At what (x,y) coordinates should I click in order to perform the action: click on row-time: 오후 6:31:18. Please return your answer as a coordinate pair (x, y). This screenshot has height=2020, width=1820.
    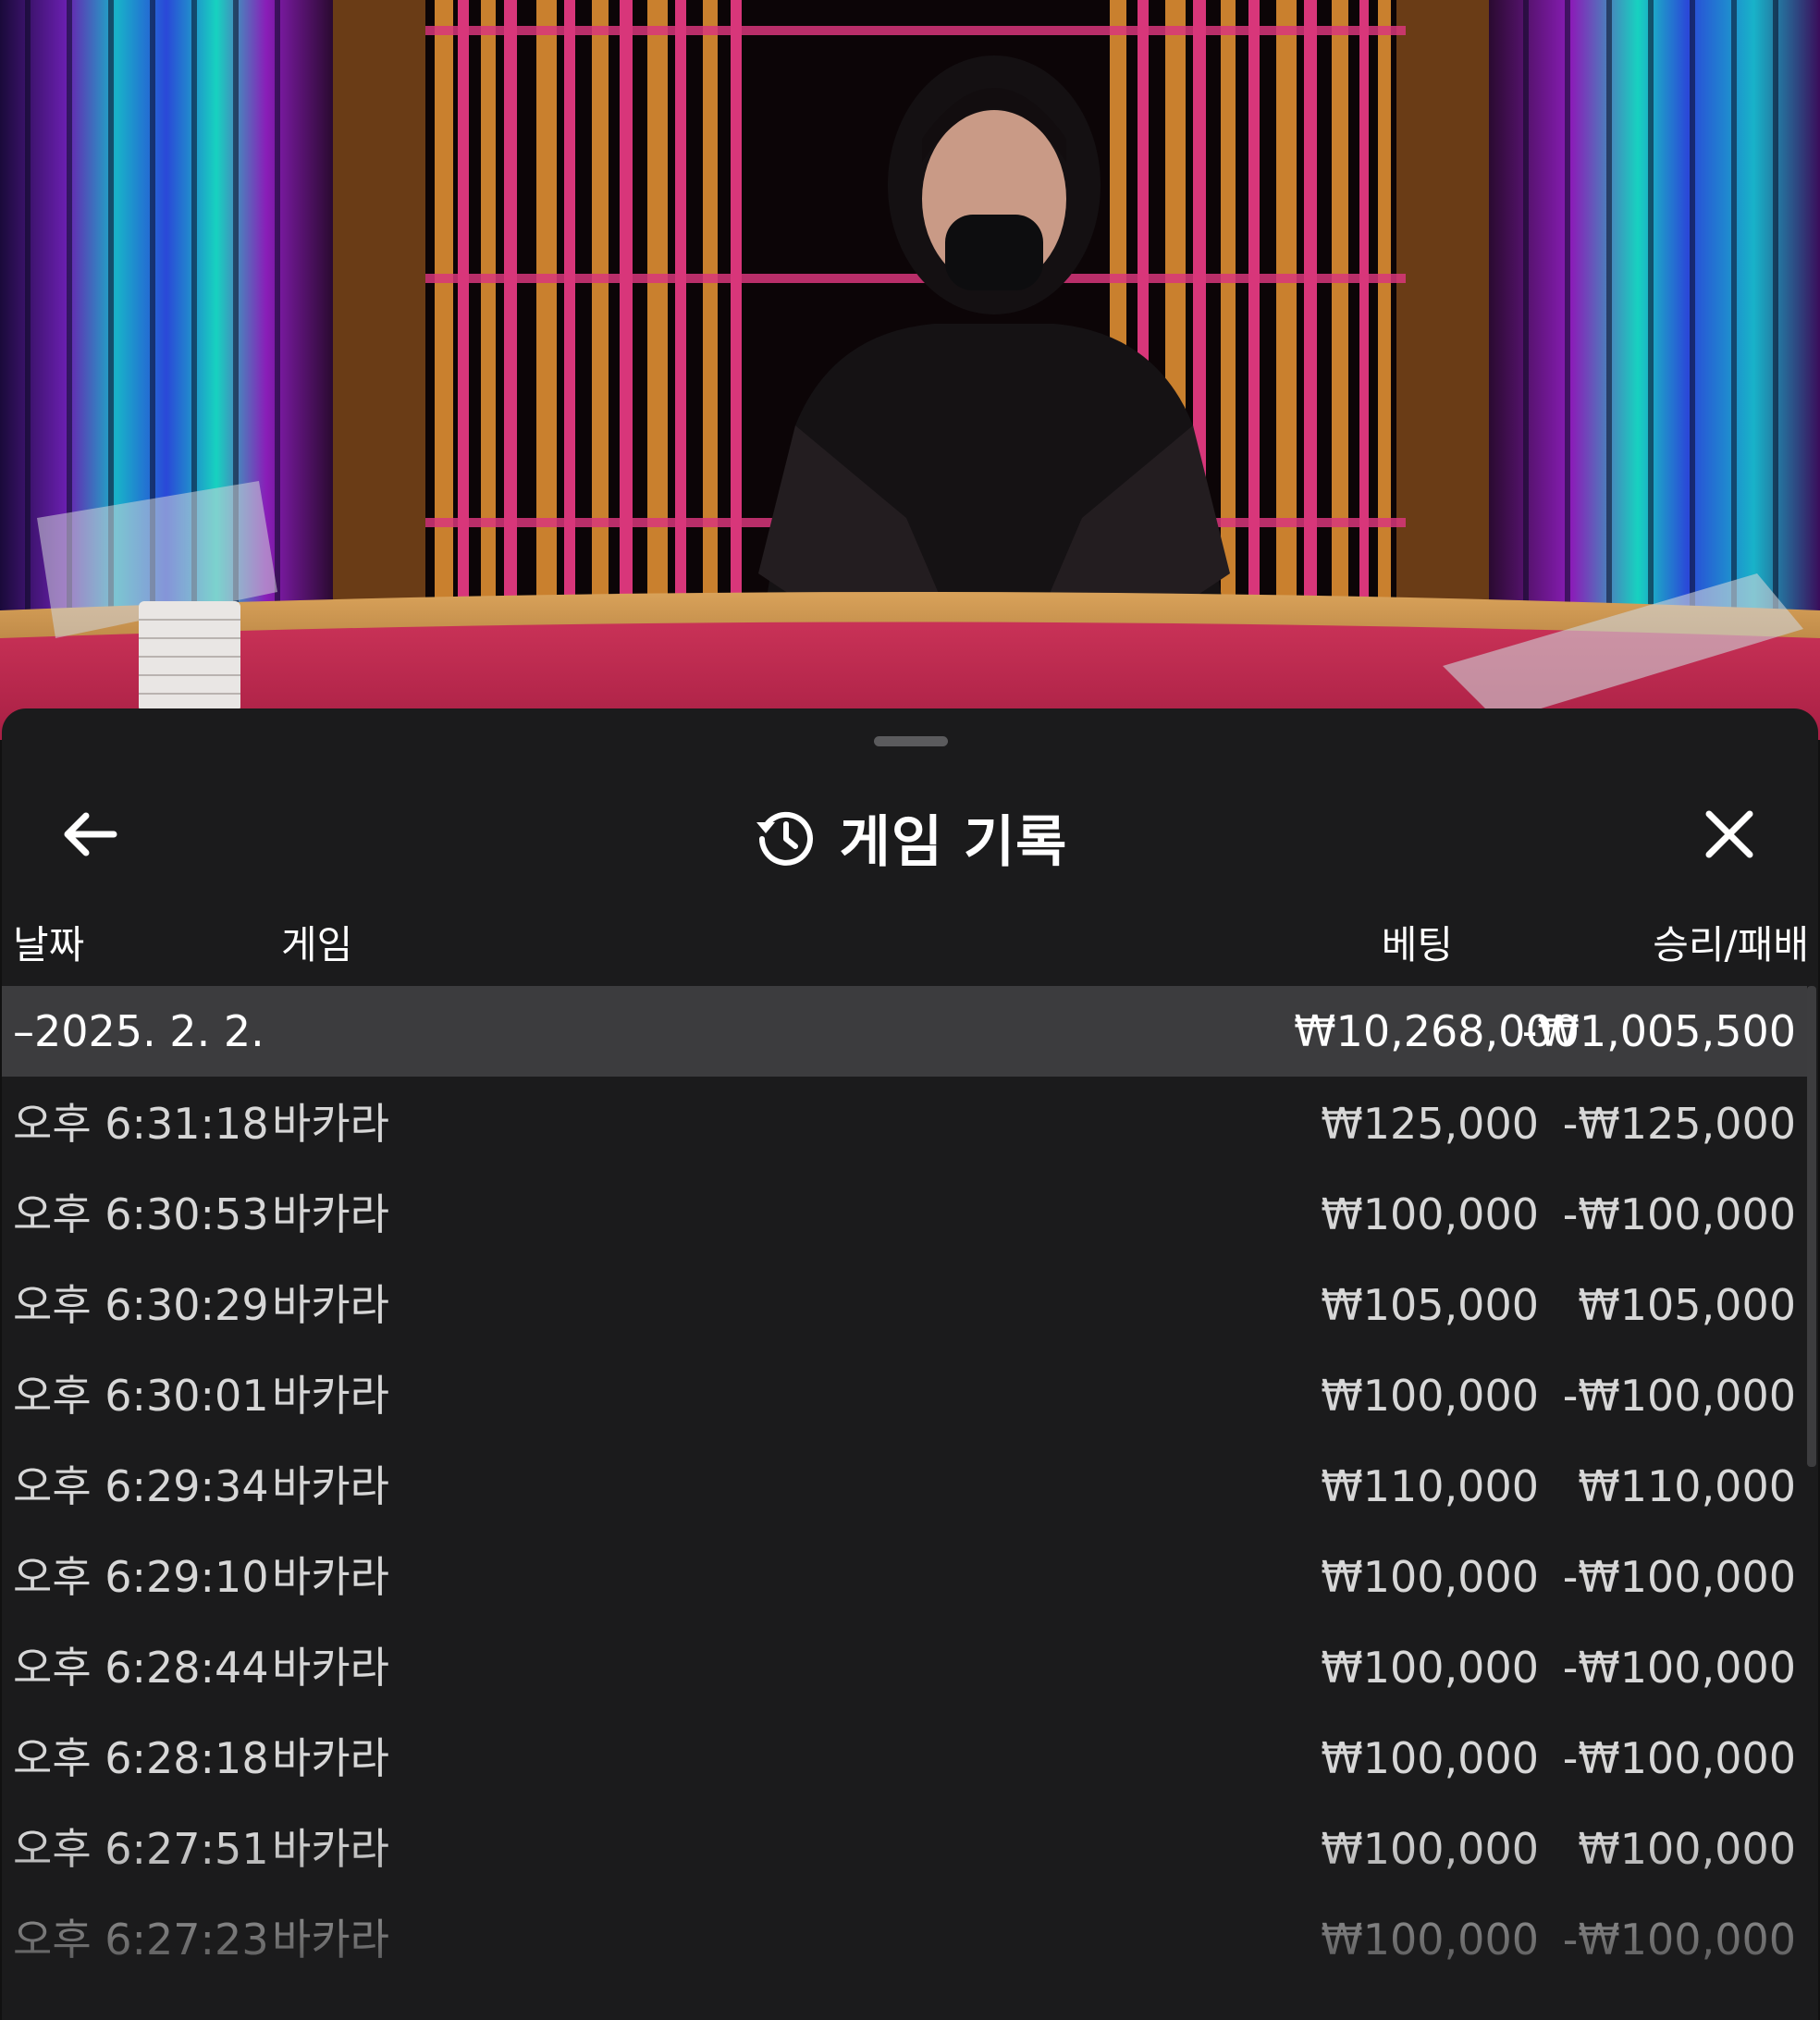
    Looking at the image, I should click on (141, 1124).